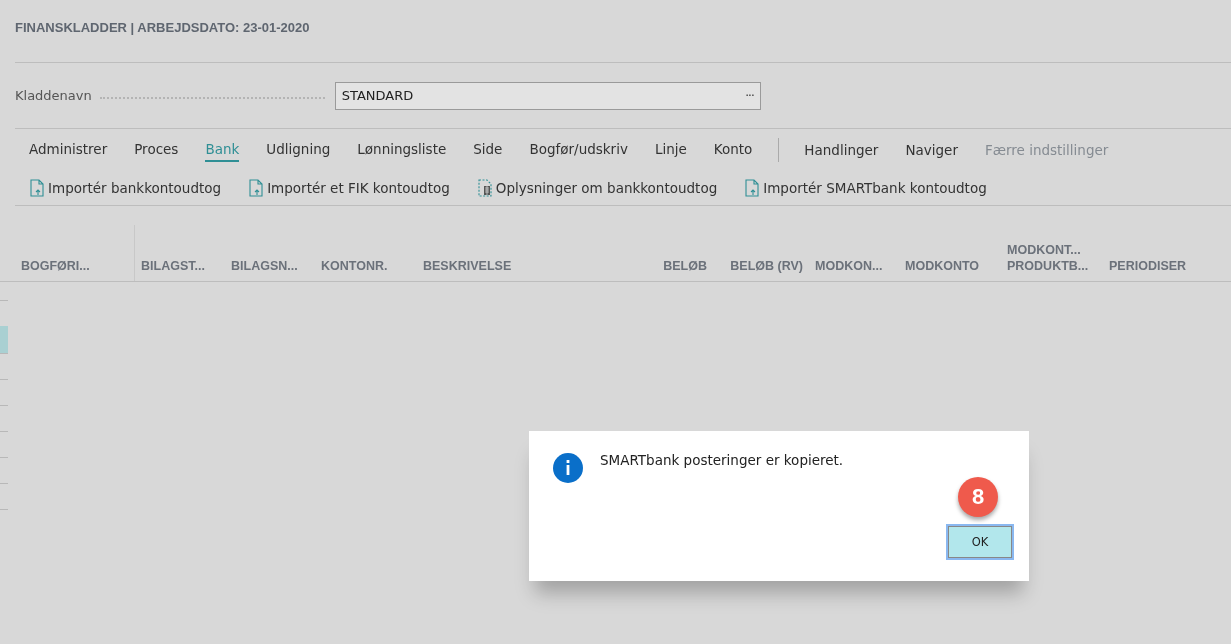  Describe the element at coordinates (4, 339) in the screenshot. I see `row-marker` at that location.